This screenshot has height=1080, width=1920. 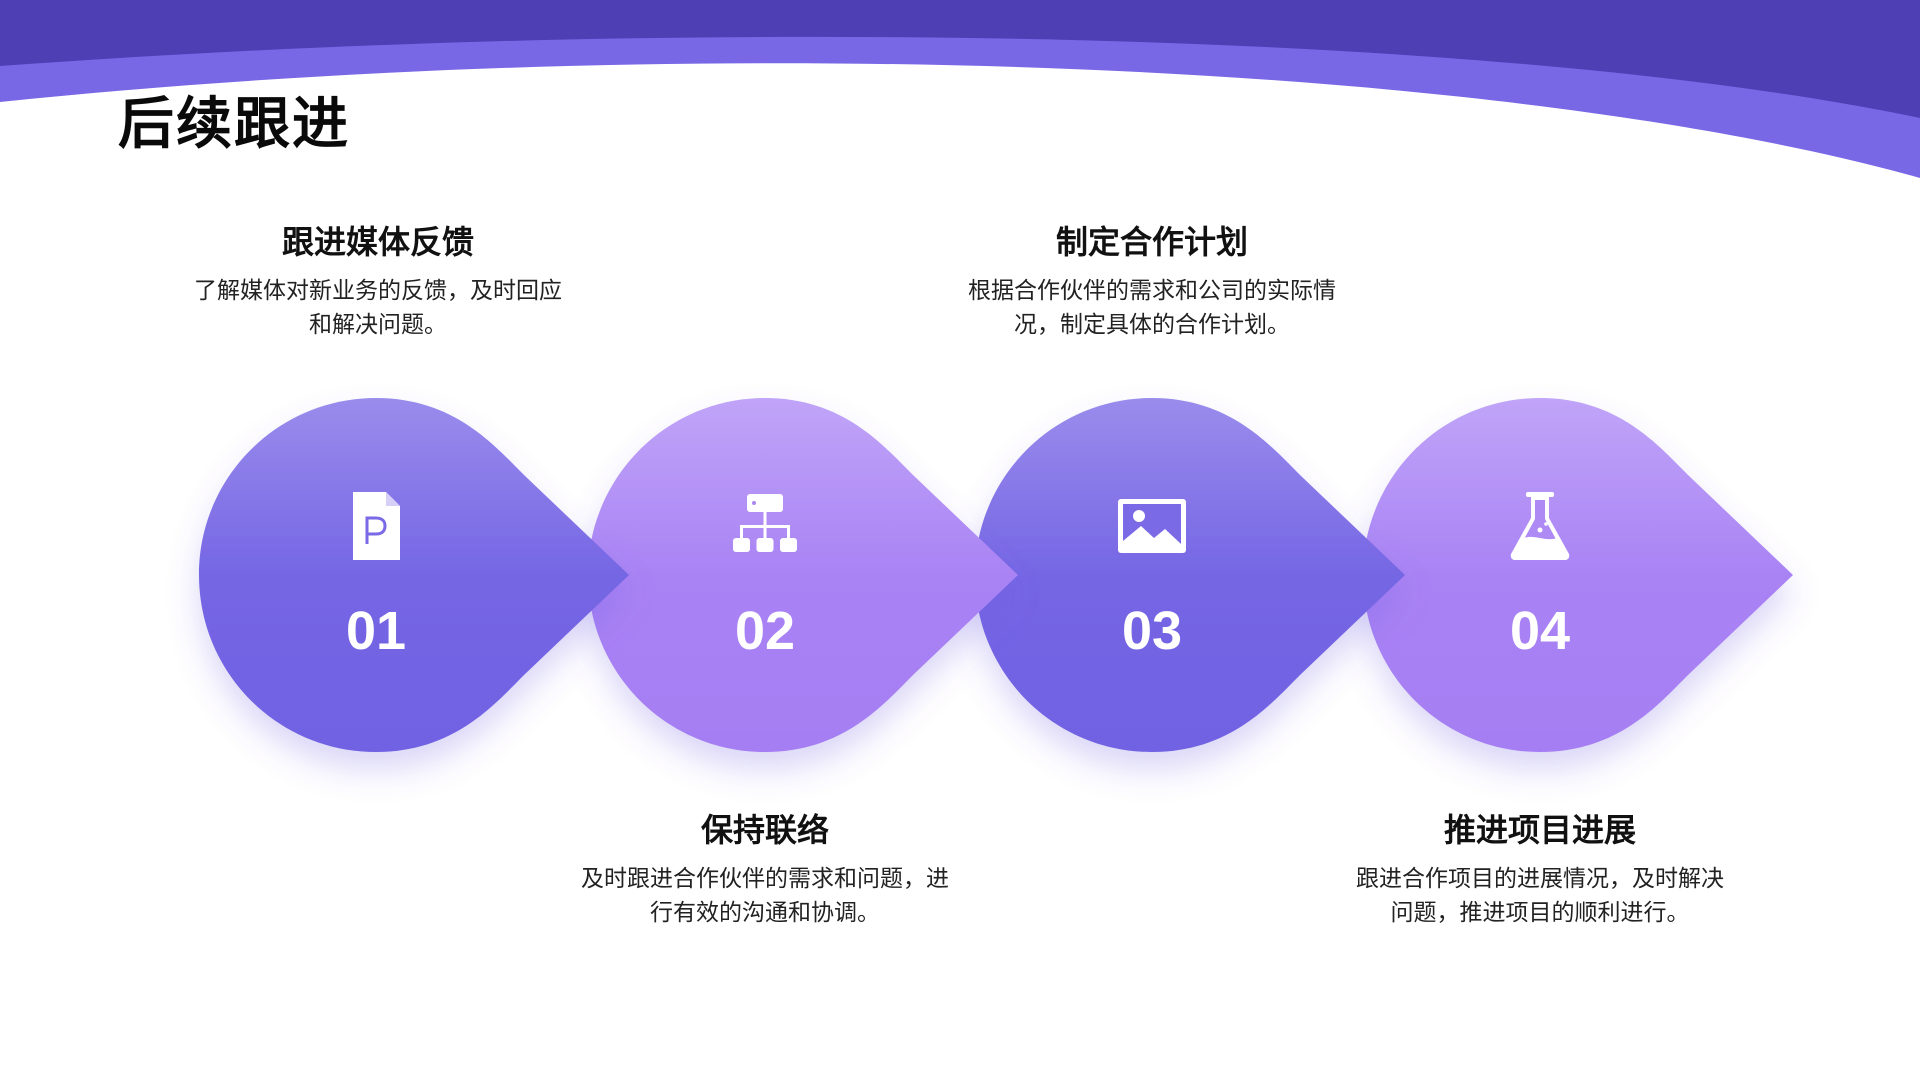 What do you see at coordinates (1540, 896) in the screenshot?
I see `step-description-4: 跟进合作项目的进展情况，及时解决问题，推进项目的顺利进行。` at bounding box center [1540, 896].